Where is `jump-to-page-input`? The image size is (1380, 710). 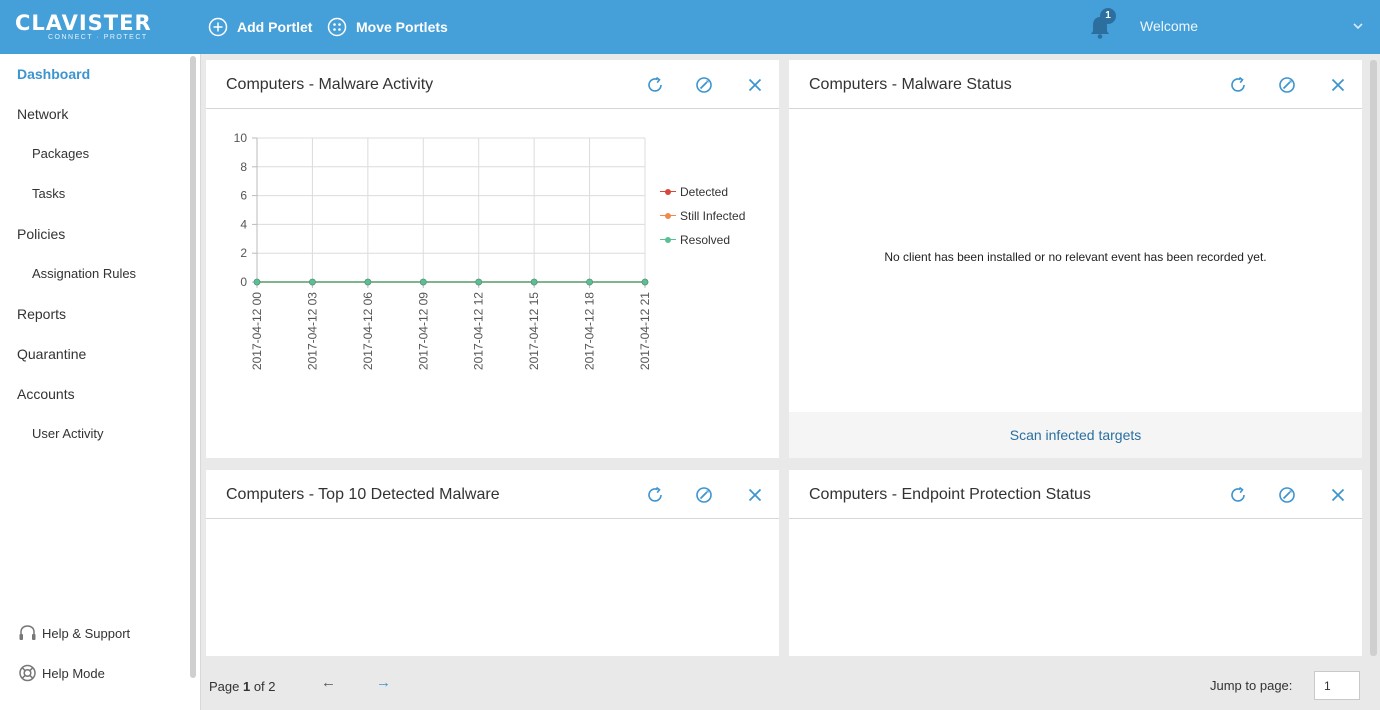 jump-to-page-input is located at coordinates (1337, 685).